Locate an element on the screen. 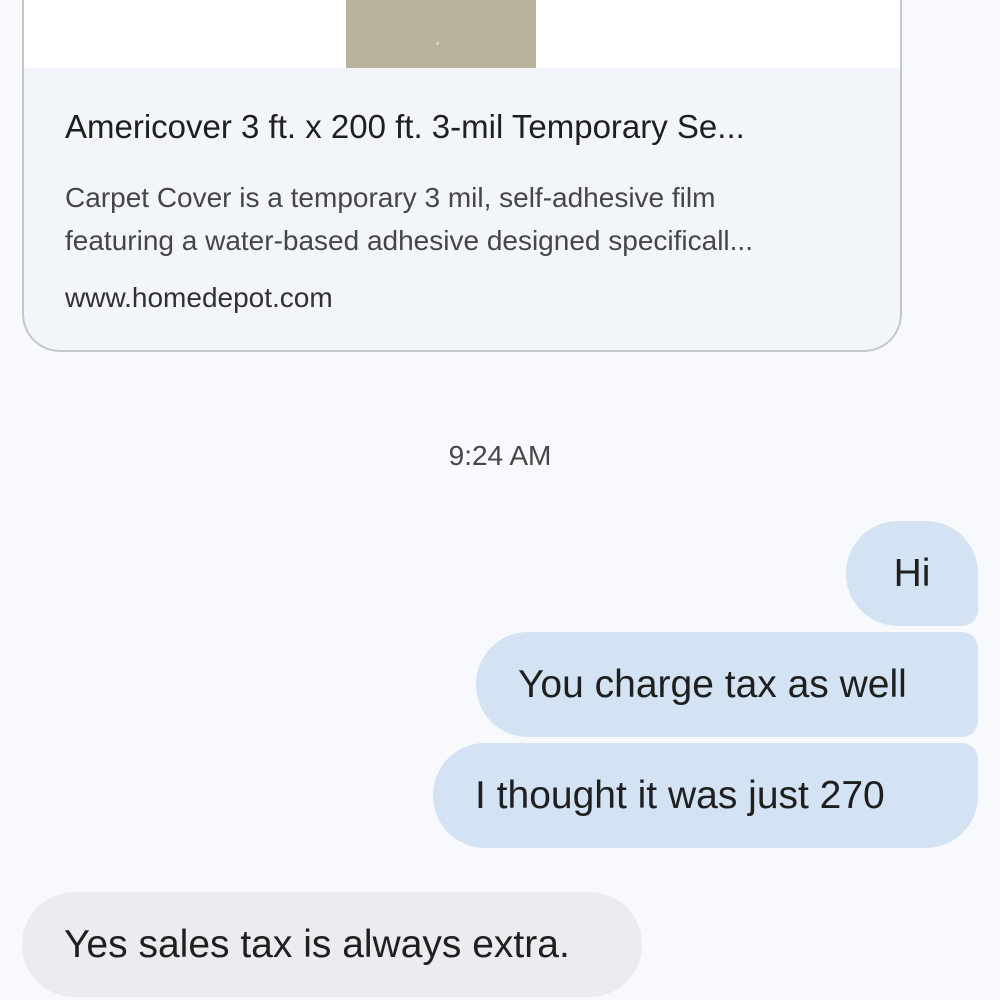 The height and width of the screenshot is (1000, 1000). link-preview-image-area is located at coordinates (462, 34).